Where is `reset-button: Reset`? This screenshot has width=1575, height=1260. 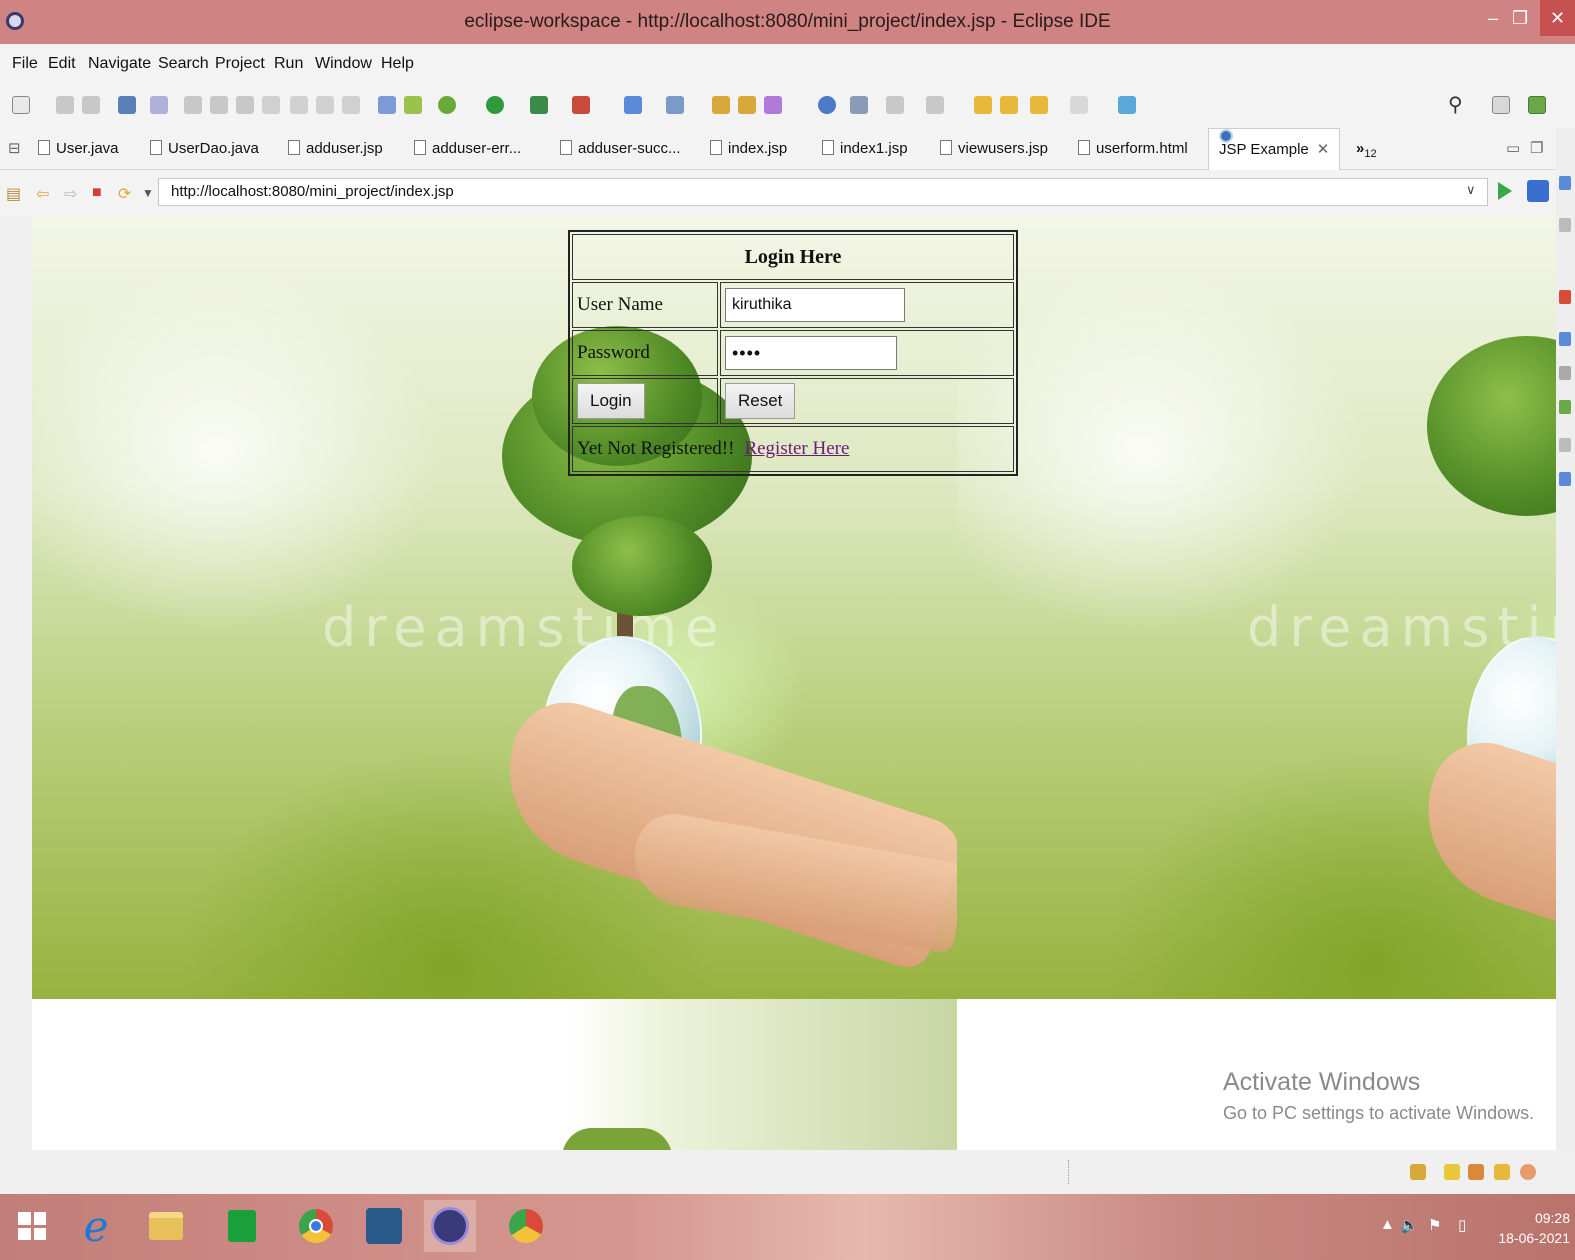 reset-button: Reset is located at coordinates (760, 401).